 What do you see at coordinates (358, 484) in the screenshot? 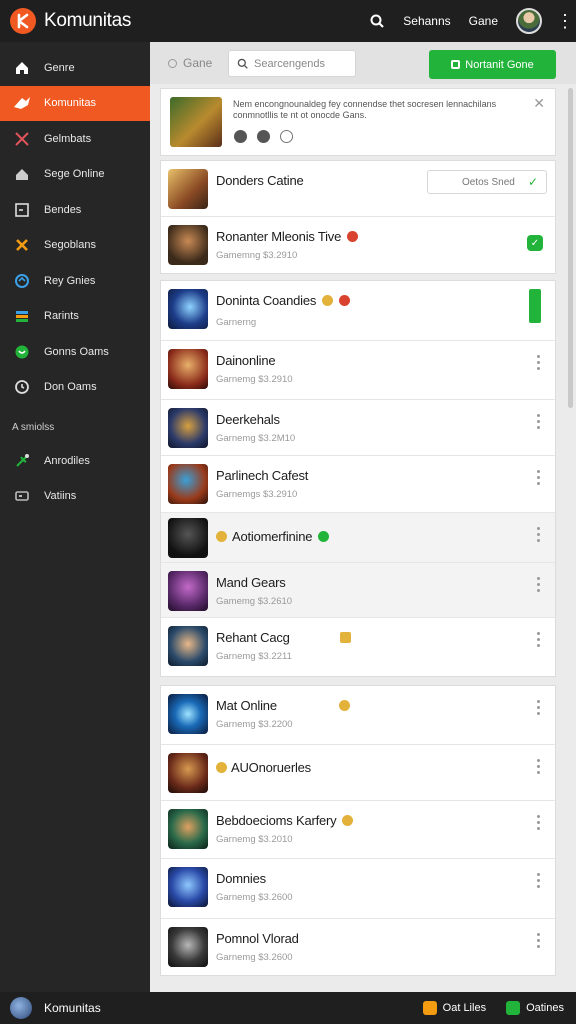
I see `list-item: Parlinech Cafest Garnemgs $3.2910` at bounding box center [358, 484].